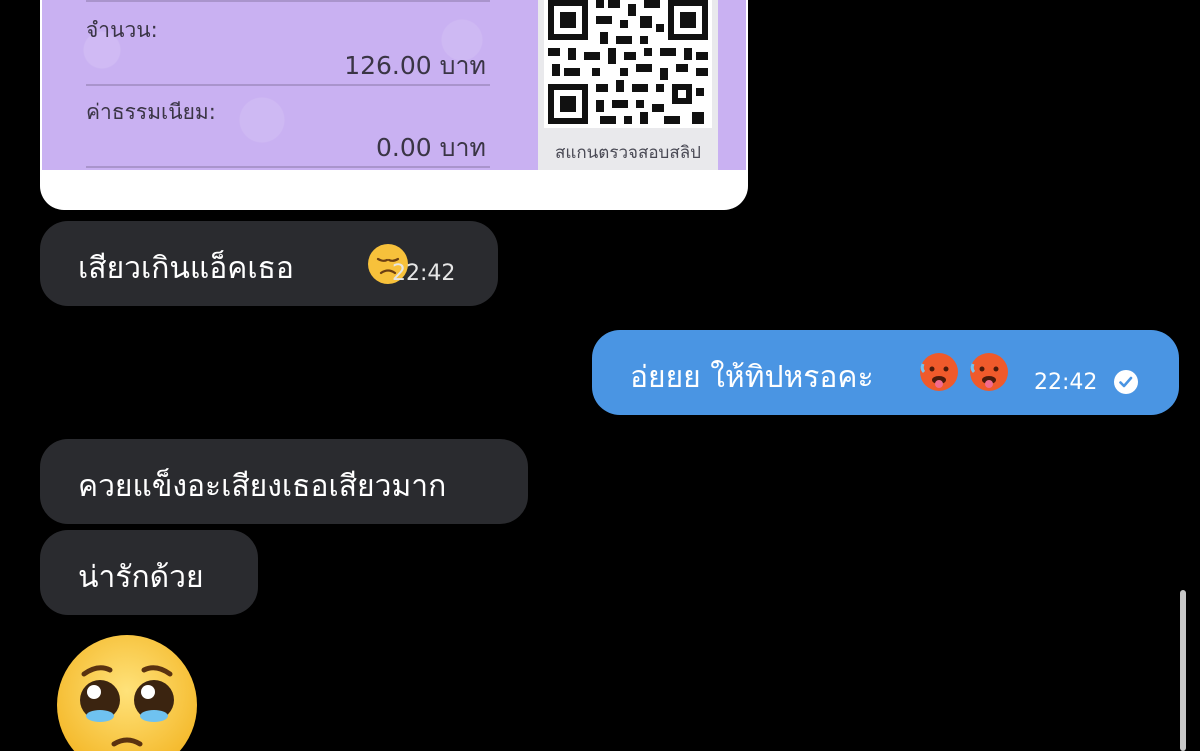 This screenshot has width=1200, height=751. Describe the element at coordinates (1126, 382) in the screenshot. I see `read-check-icon` at that location.